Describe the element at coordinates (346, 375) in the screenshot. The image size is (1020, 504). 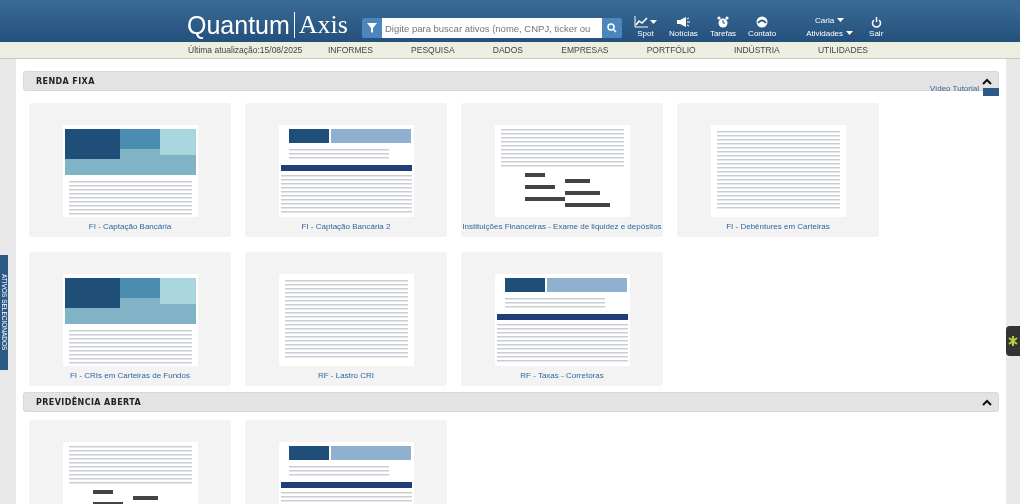
I see `report-title: RF - Lastro CRI` at that location.